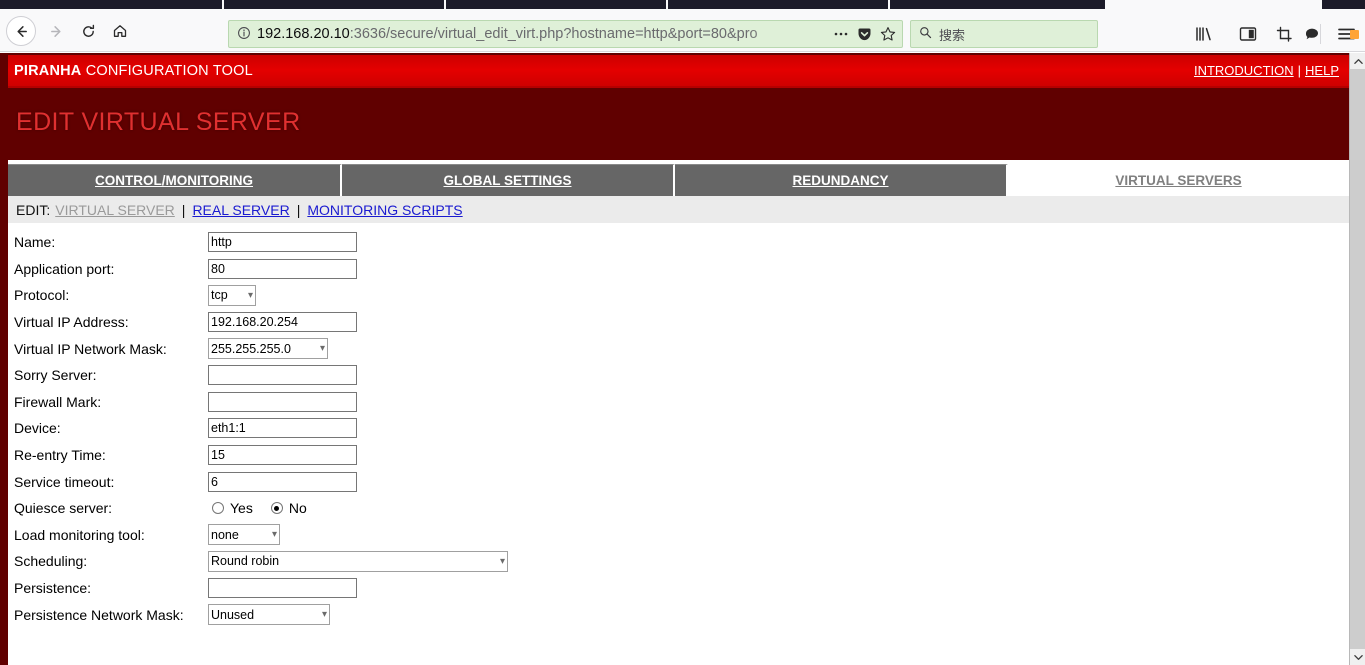 Image resolution: width=1365 pixels, height=665 pixels. Describe the element at coordinates (276, 508) in the screenshot. I see `radio-quiesce-no` at that location.